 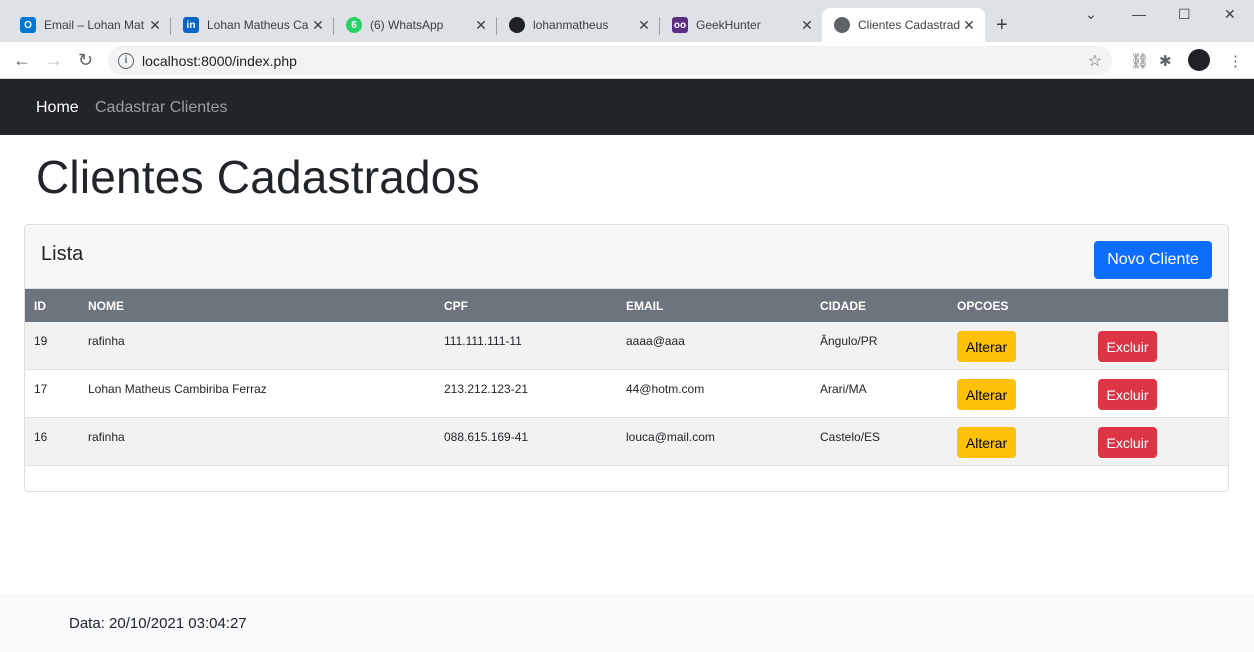 I want to click on back-icon: ←, so click(x=22, y=60).